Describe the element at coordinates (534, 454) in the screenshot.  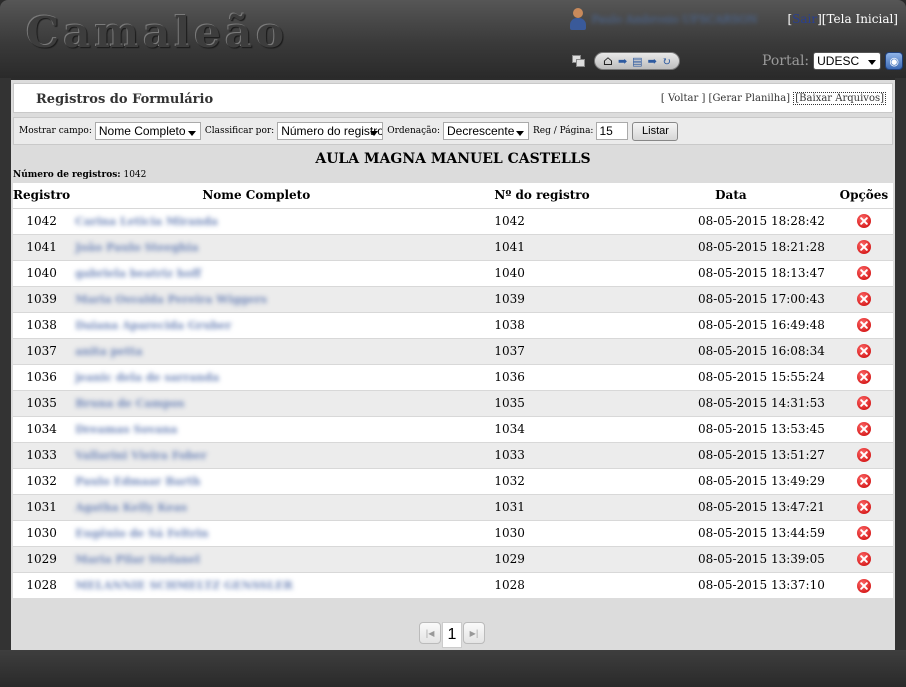
I see `cell-numero: 1033` at that location.